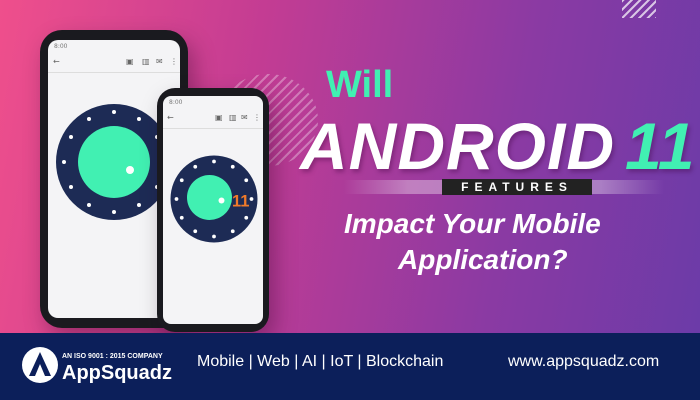 Image resolution: width=700 pixels, height=400 pixels. I want to click on iso-certification: AN ISO 9001 : 2015 COMPANY, so click(112, 356).